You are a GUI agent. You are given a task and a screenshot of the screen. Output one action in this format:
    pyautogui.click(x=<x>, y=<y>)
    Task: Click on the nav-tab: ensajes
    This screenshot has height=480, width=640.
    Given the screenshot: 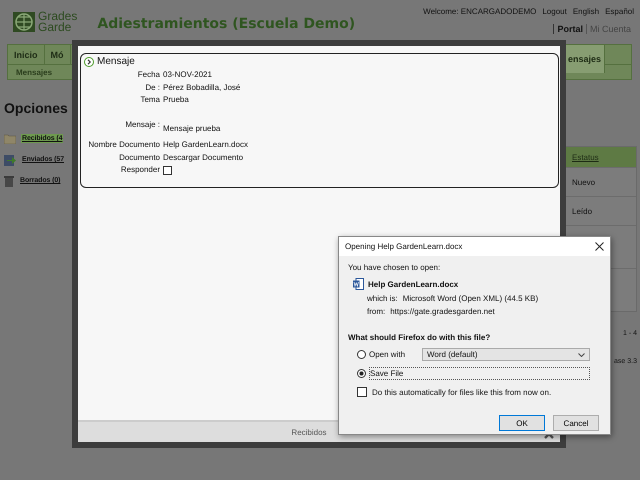 What is the action you would take?
    pyautogui.click(x=585, y=59)
    